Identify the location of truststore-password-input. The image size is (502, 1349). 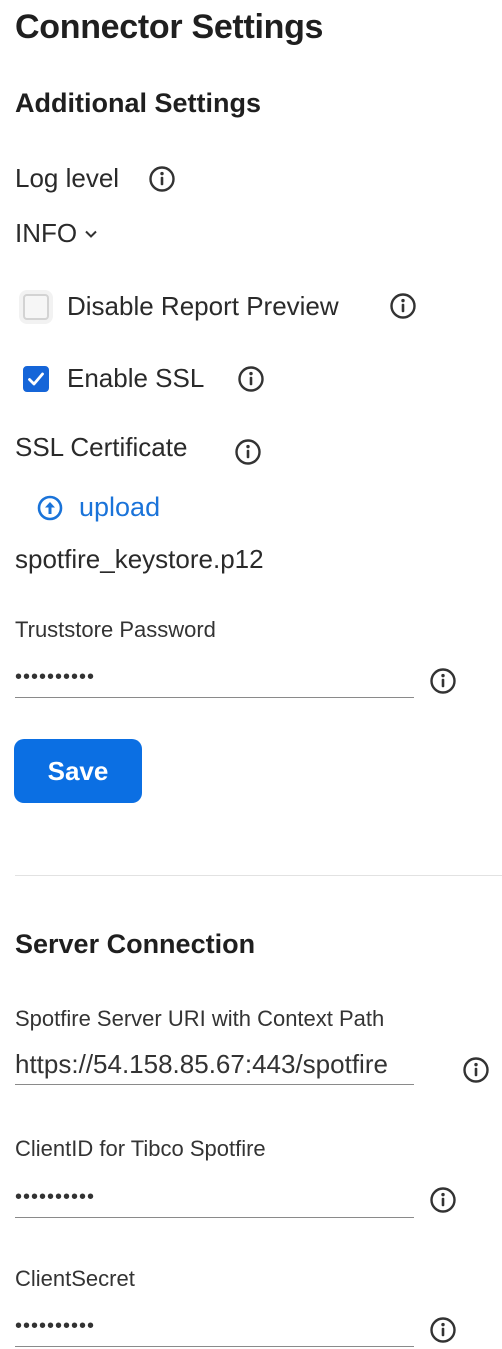
(214, 678).